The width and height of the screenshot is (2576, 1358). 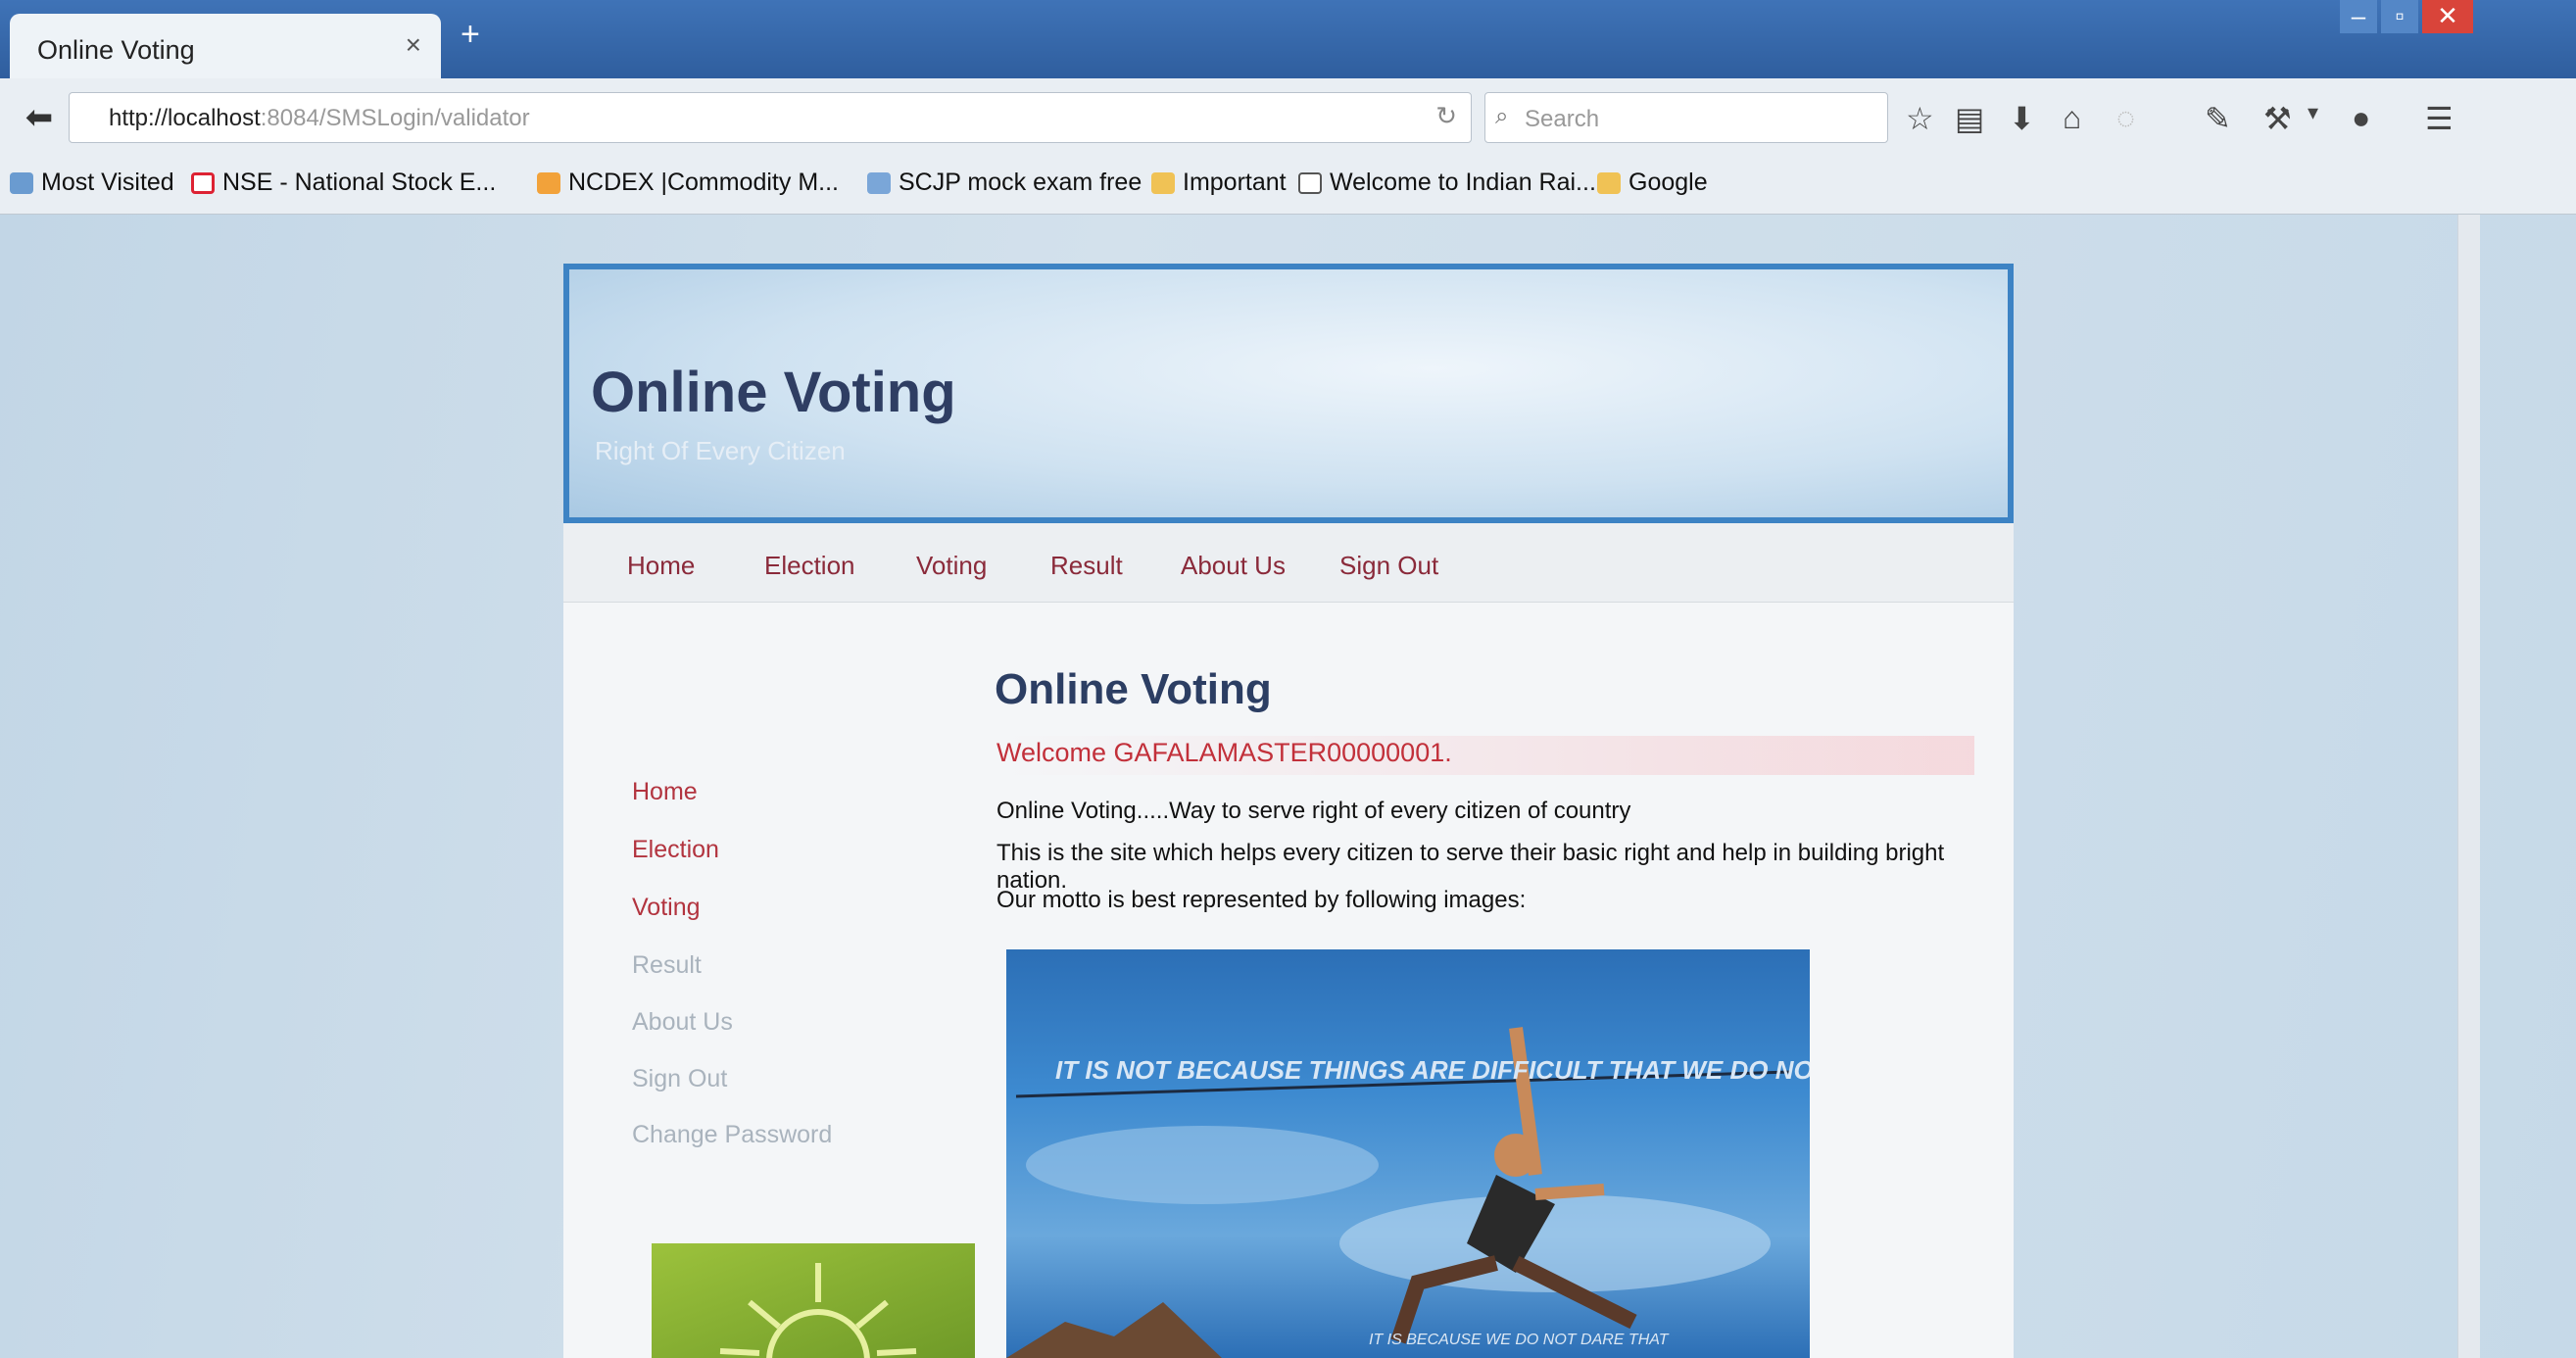 What do you see at coordinates (548, 183) in the screenshot?
I see `ncdex-icon` at bounding box center [548, 183].